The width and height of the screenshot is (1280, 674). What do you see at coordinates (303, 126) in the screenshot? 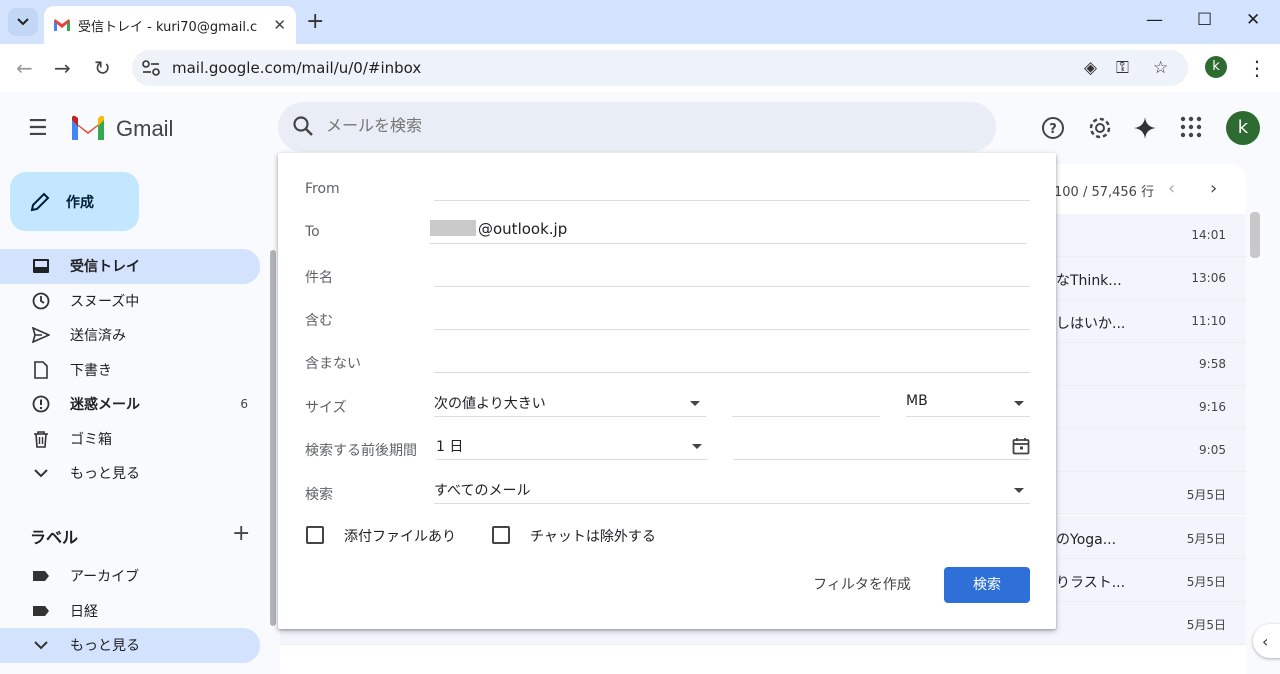
I see `search-icon` at bounding box center [303, 126].